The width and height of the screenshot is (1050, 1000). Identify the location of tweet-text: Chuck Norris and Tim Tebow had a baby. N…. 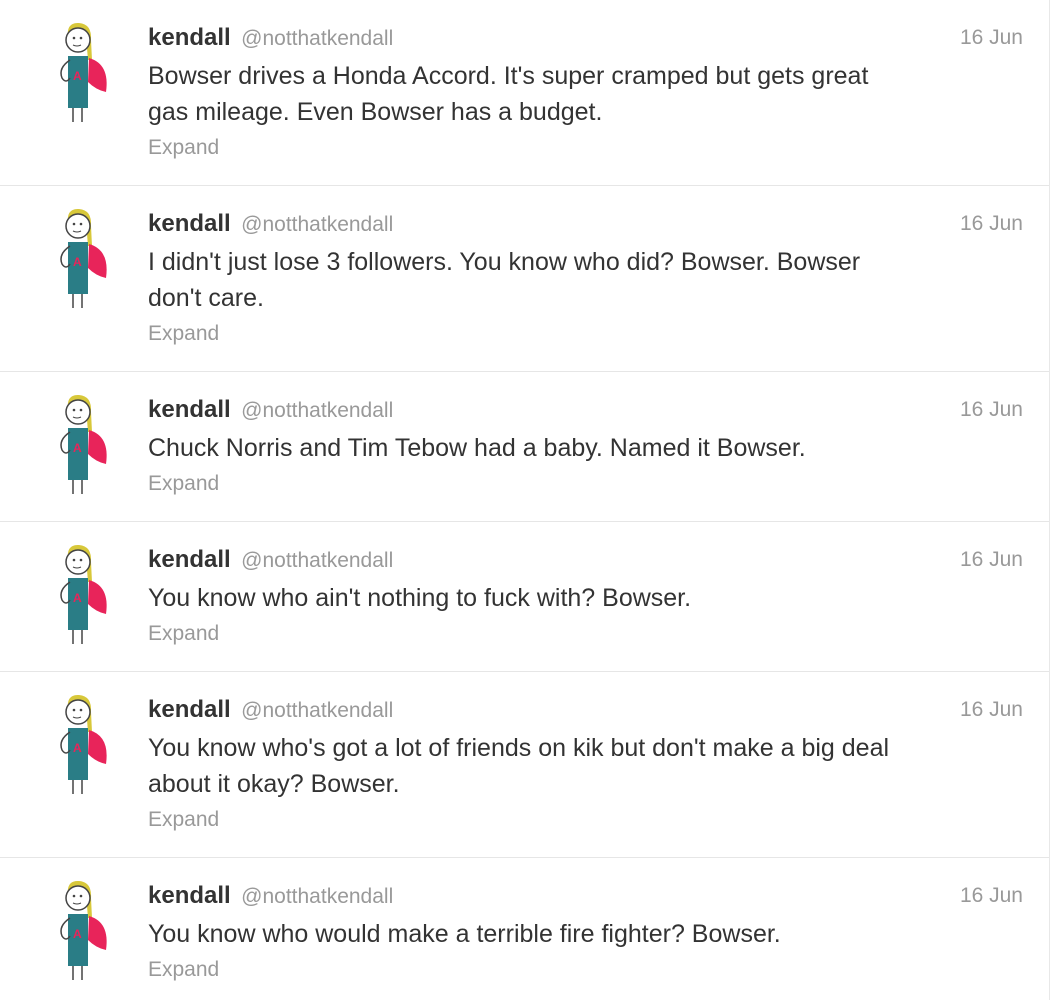
(477, 448).